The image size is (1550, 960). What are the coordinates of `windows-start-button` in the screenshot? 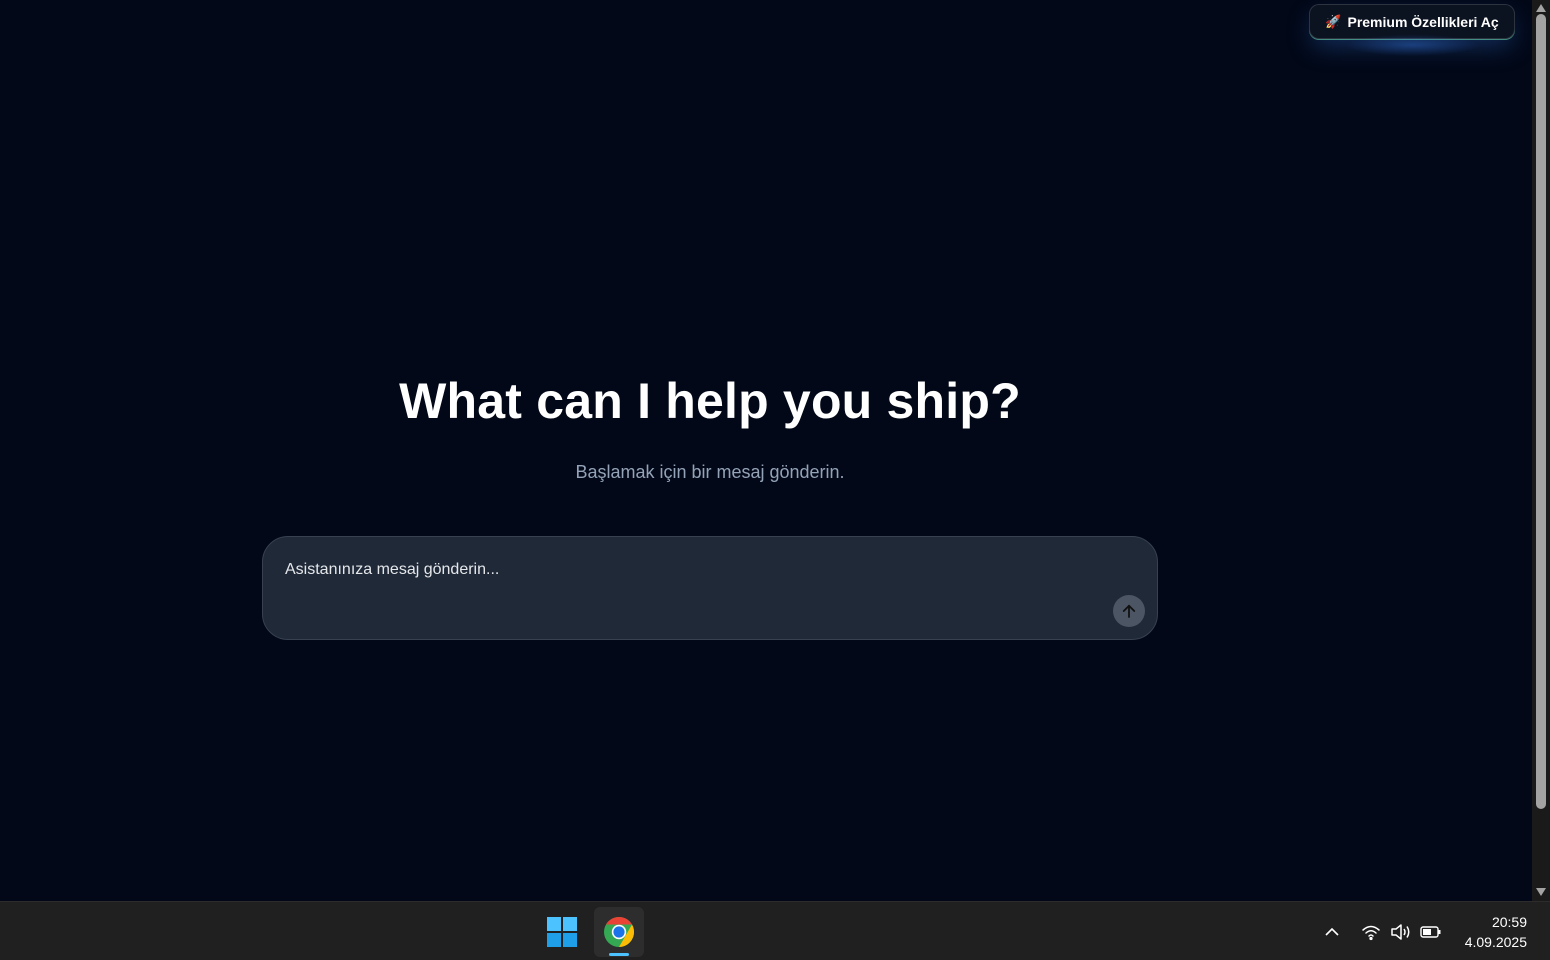 It's located at (562, 932).